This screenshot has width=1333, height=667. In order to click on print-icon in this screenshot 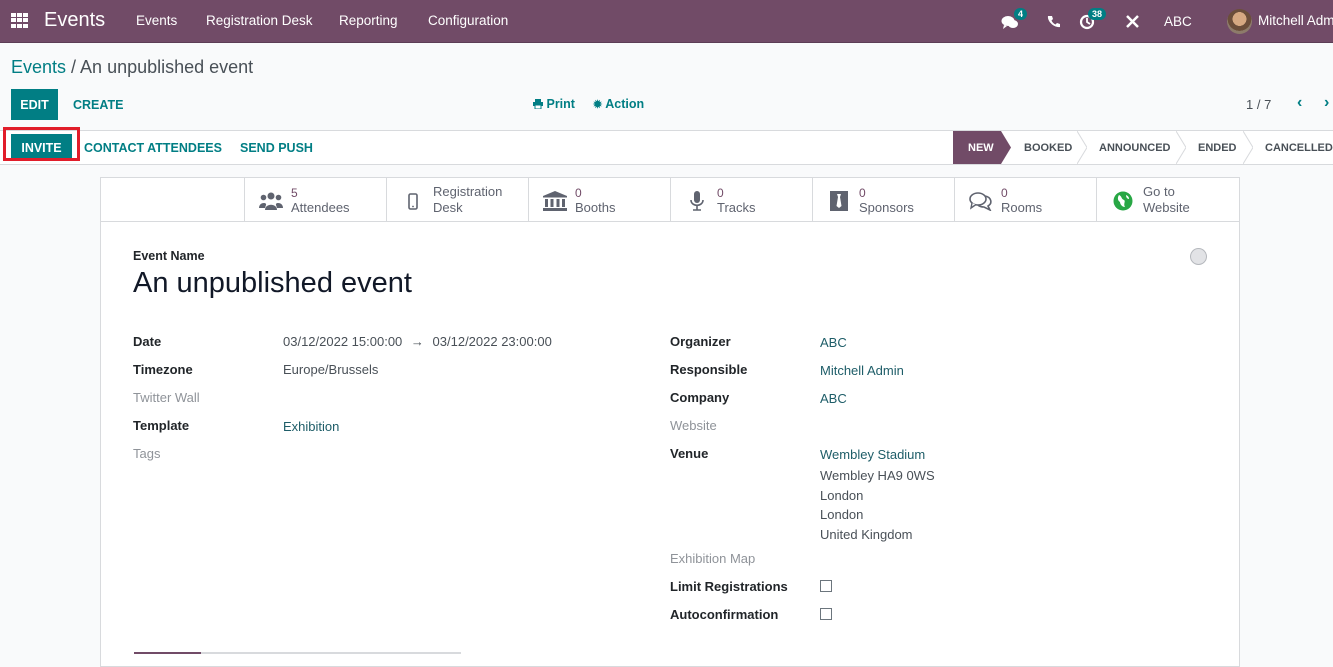, I will do `click(538, 104)`.